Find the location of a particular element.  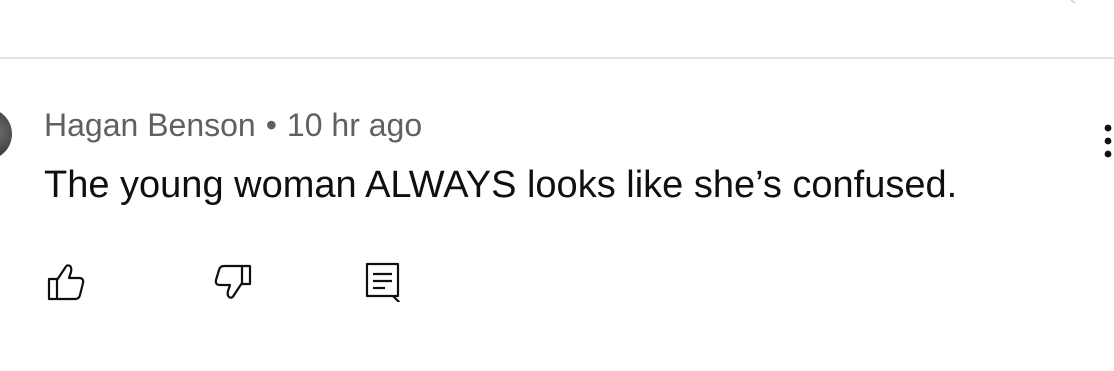

dislike-button is located at coordinates (233, 282).